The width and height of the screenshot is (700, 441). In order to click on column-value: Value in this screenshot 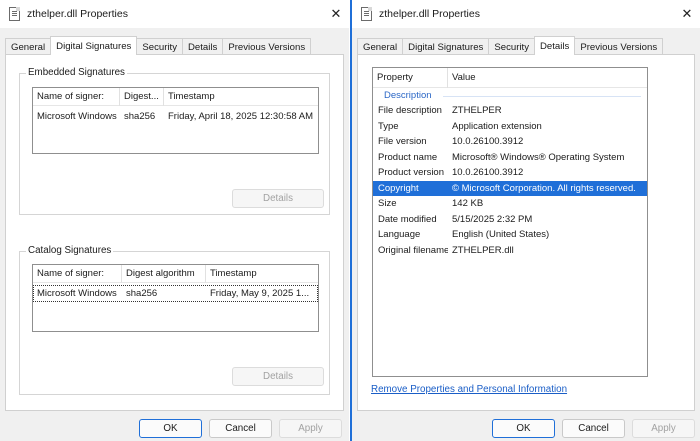, I will do `click(547, 78)`.